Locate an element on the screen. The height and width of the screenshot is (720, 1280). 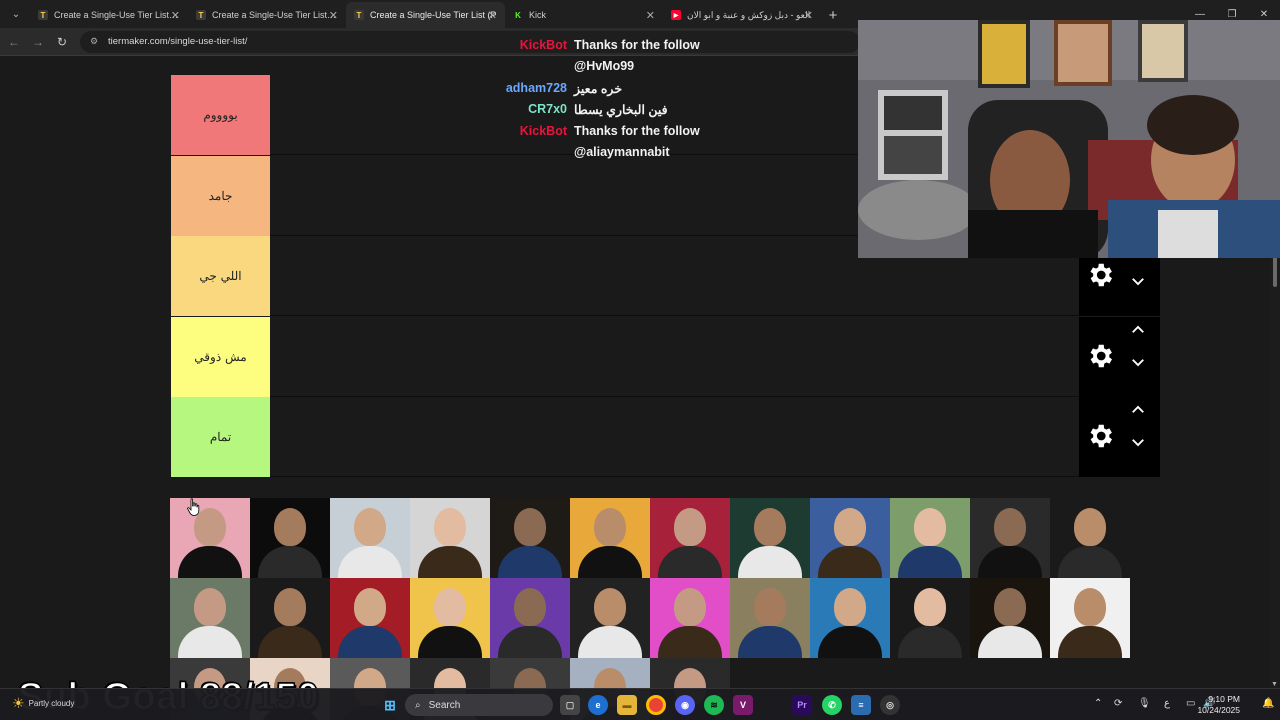
tray-app-icon: ⟳ is located at coordinates (1118, 703).